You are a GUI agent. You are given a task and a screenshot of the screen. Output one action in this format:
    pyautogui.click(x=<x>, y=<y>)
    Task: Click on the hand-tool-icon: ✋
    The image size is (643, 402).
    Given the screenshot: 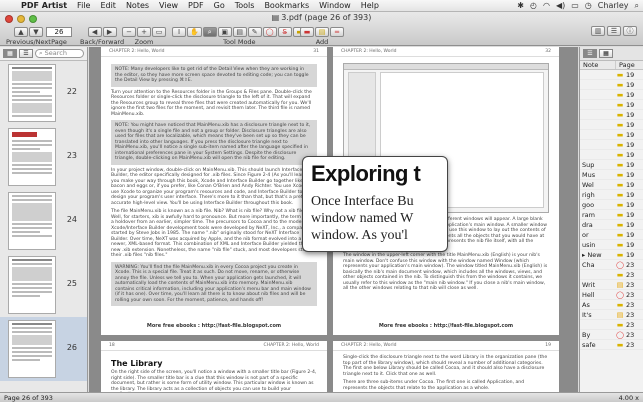 What is the action you would take?
    pyautogui.click(x=194, y=31)
    